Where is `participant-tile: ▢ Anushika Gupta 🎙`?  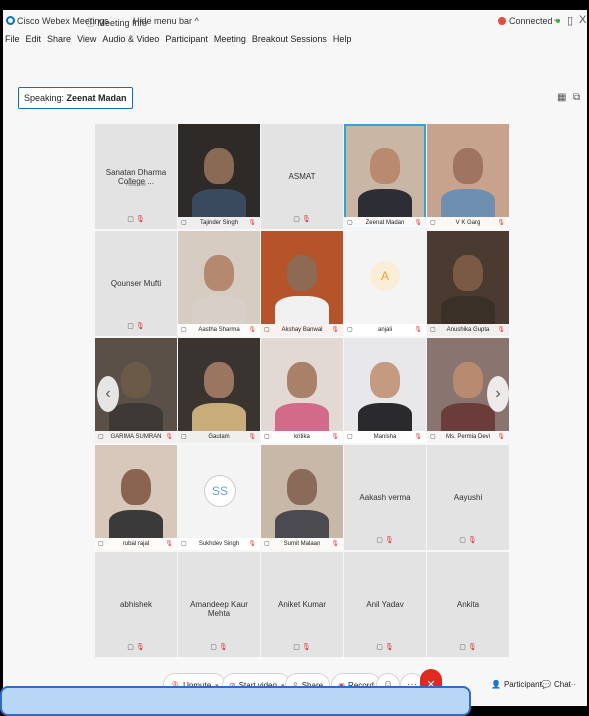
participant-tile: ▢ Anushika Gupta 🎙 is located at coordinates (468, 283).